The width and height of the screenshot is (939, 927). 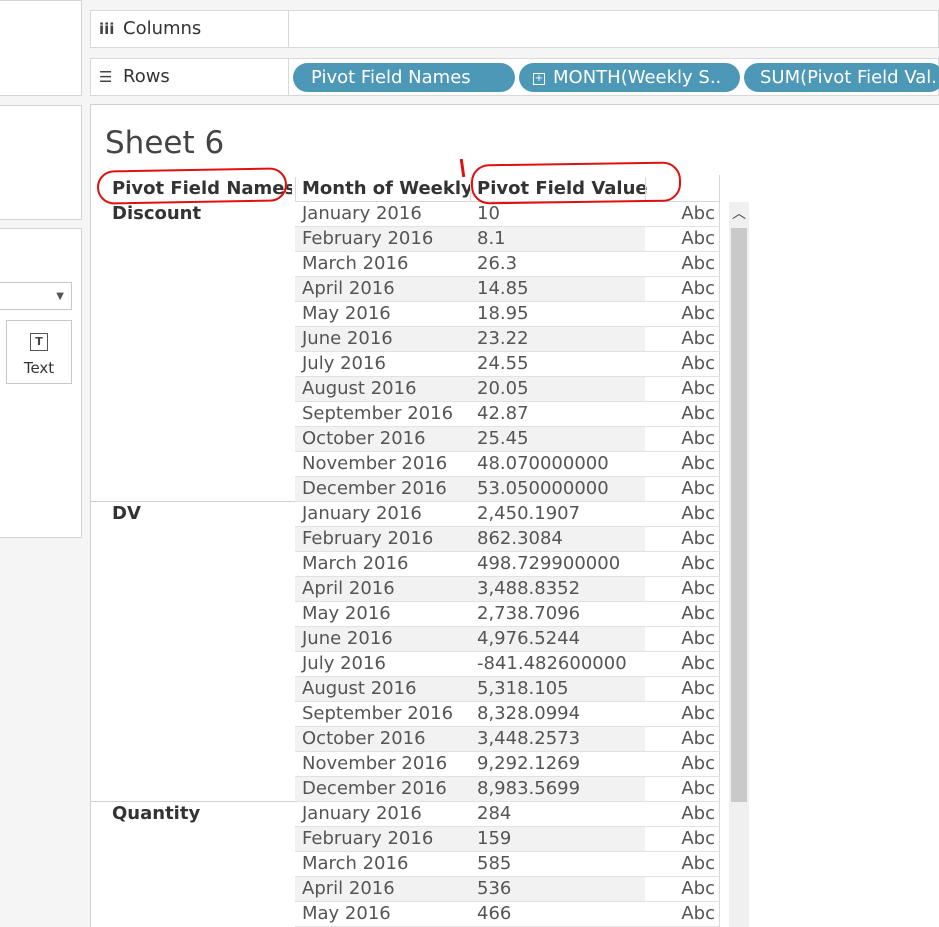 I want to click on row-group-name: Discount, so click(x=156, y=214).